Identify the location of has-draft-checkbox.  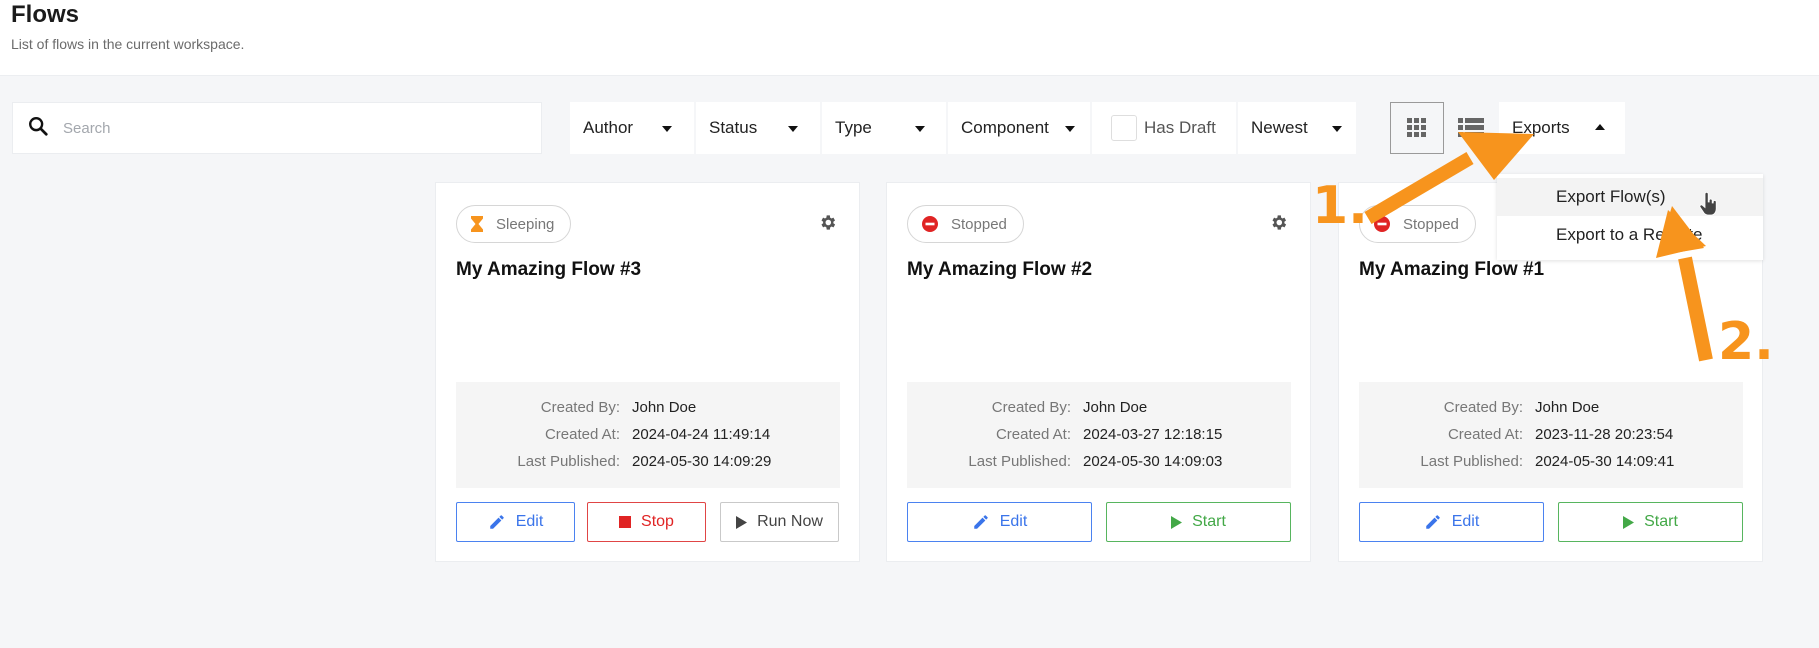
(1124, 128).